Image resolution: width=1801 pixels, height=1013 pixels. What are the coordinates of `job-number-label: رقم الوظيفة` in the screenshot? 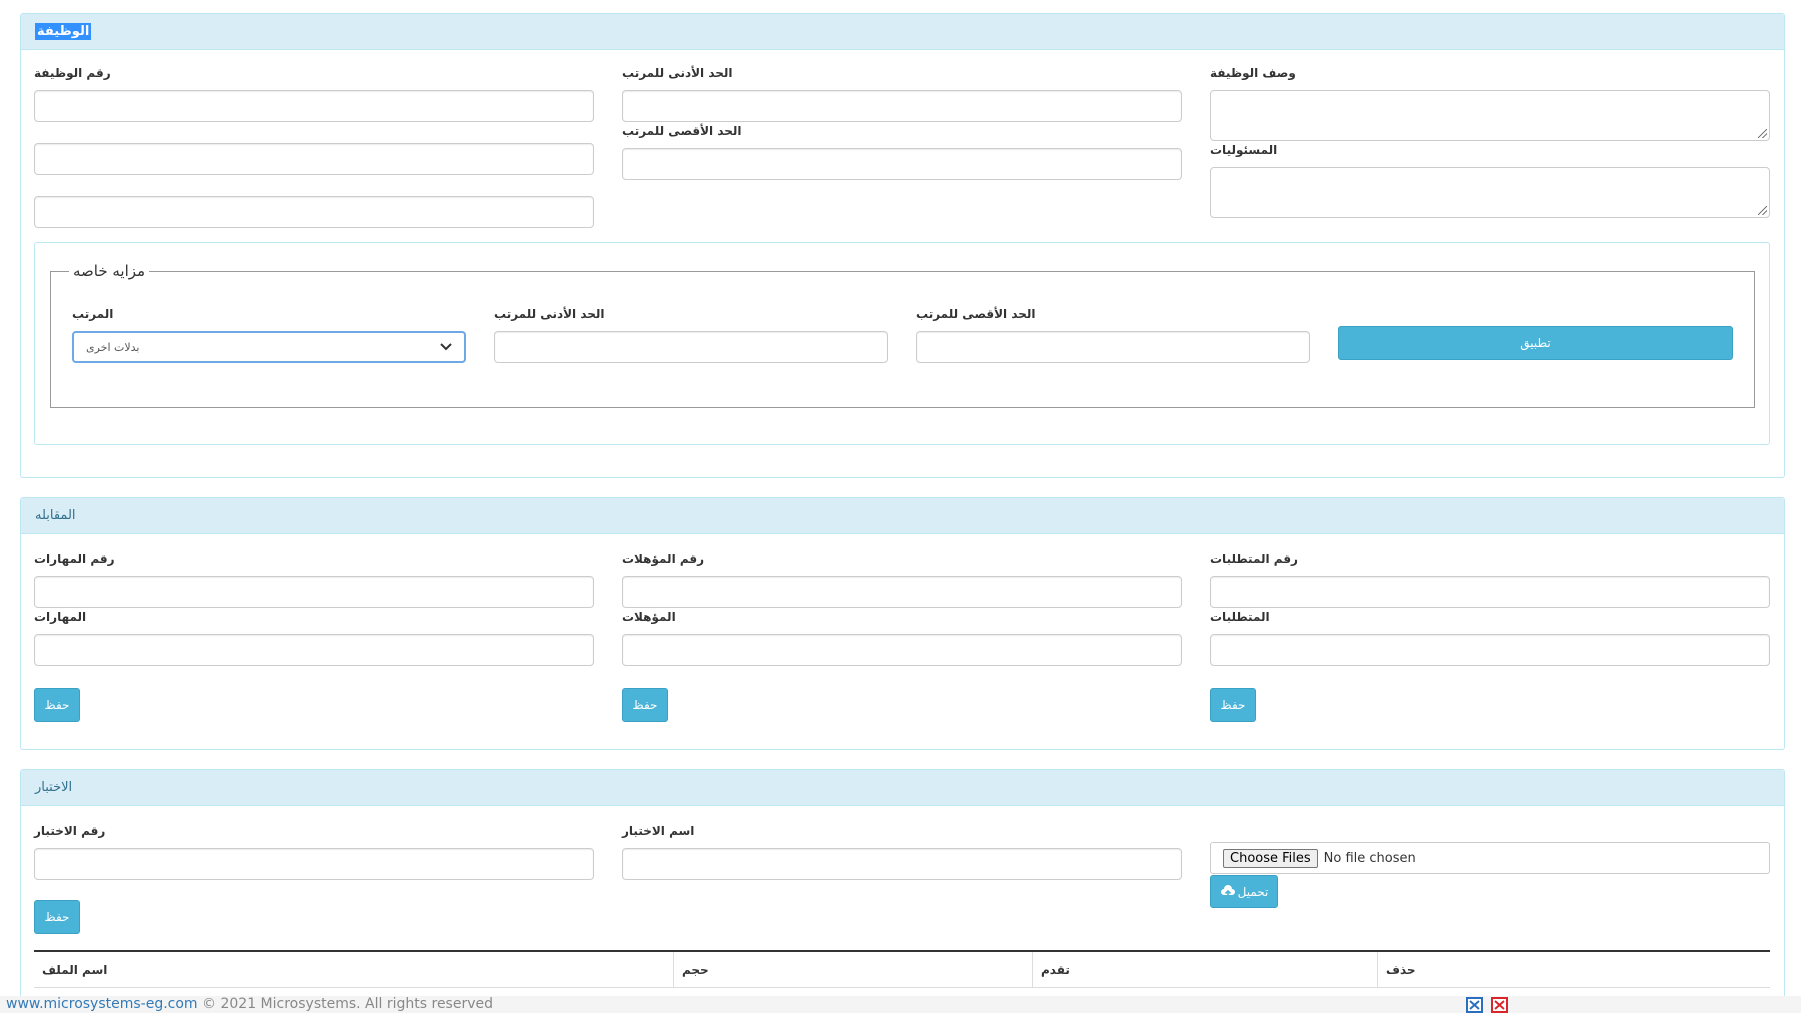 It's located at (72, 73).